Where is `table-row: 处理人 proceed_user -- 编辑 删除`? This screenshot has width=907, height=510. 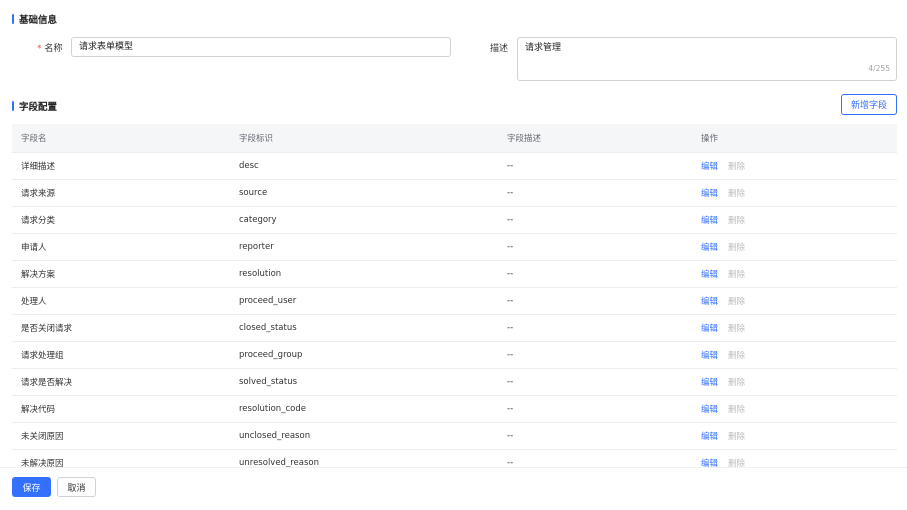
table-row: 处理人 proceed_user -- 编辑 删除 is located at coordinates (454, 301).